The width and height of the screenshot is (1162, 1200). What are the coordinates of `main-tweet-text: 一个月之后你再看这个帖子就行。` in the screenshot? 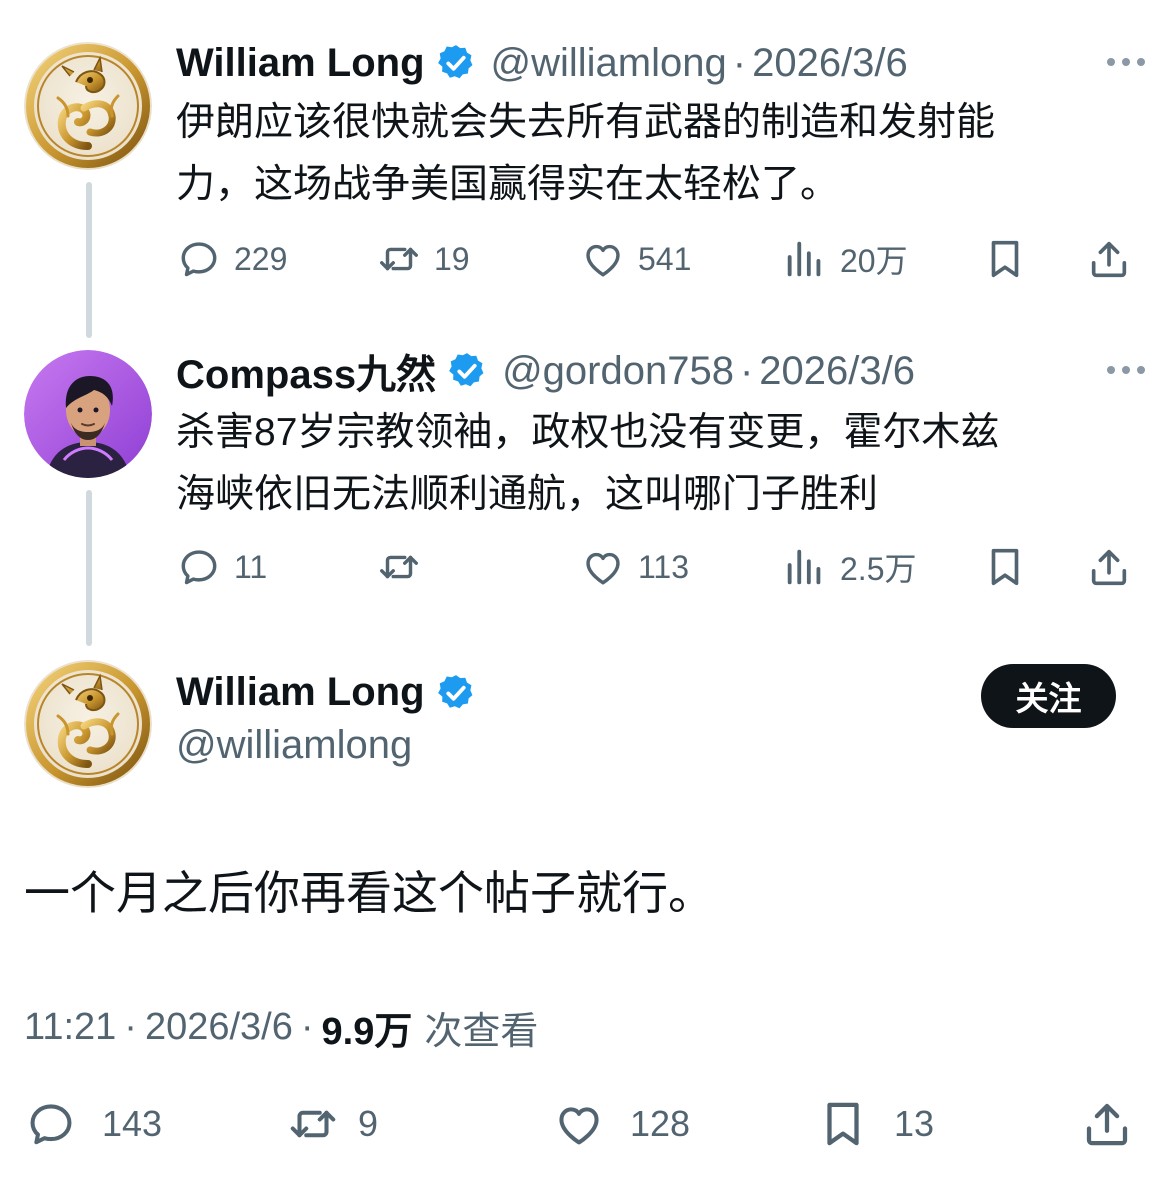 It's located at (369, 893).